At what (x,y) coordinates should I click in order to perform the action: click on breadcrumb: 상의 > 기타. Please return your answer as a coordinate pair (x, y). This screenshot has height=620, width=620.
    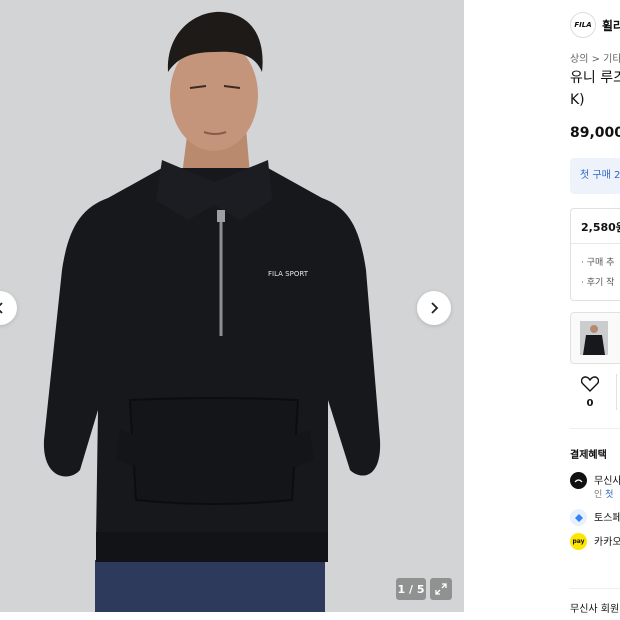
    Looking at the image, I should click on (595, 57).